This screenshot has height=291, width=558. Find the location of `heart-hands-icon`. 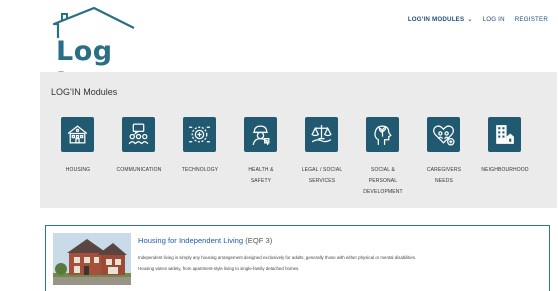

heart-hands-icon is located at coordinates (443, 135).